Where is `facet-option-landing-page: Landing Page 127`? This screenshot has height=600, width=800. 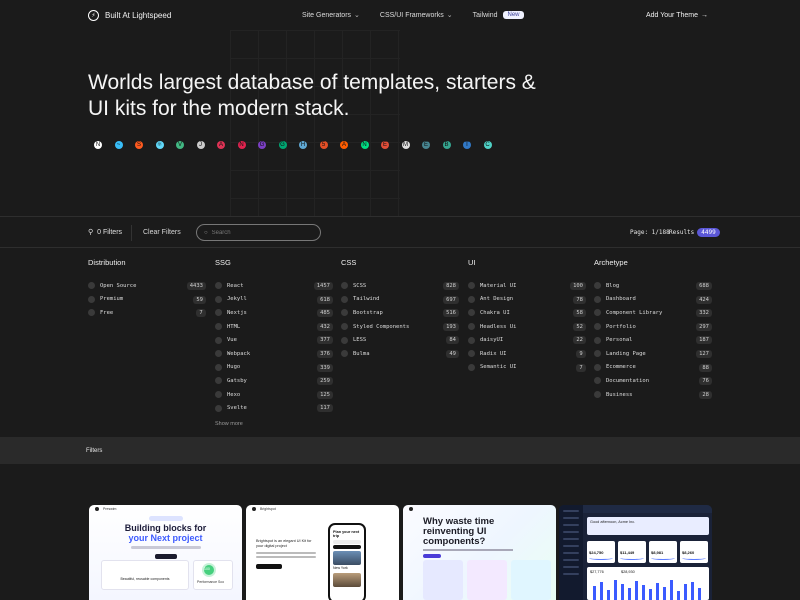 facet-option-landing-page: Landing Page 127 is located at coordinates (653, 354).